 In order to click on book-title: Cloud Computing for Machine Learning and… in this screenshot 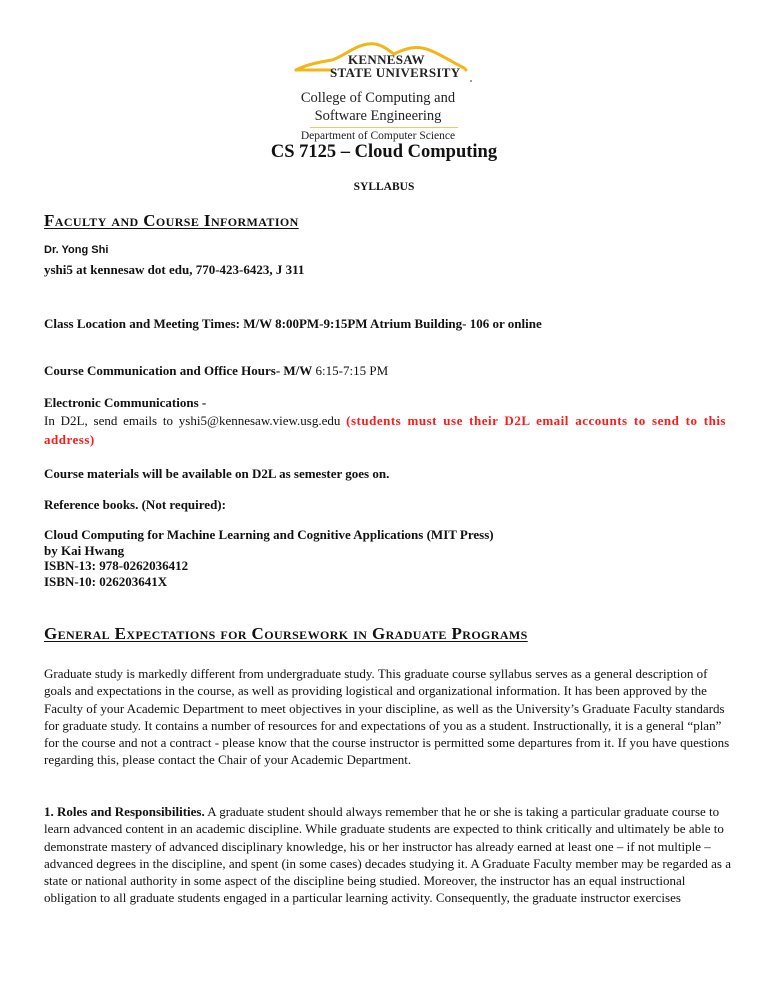, I will do `click(269, 534)`.